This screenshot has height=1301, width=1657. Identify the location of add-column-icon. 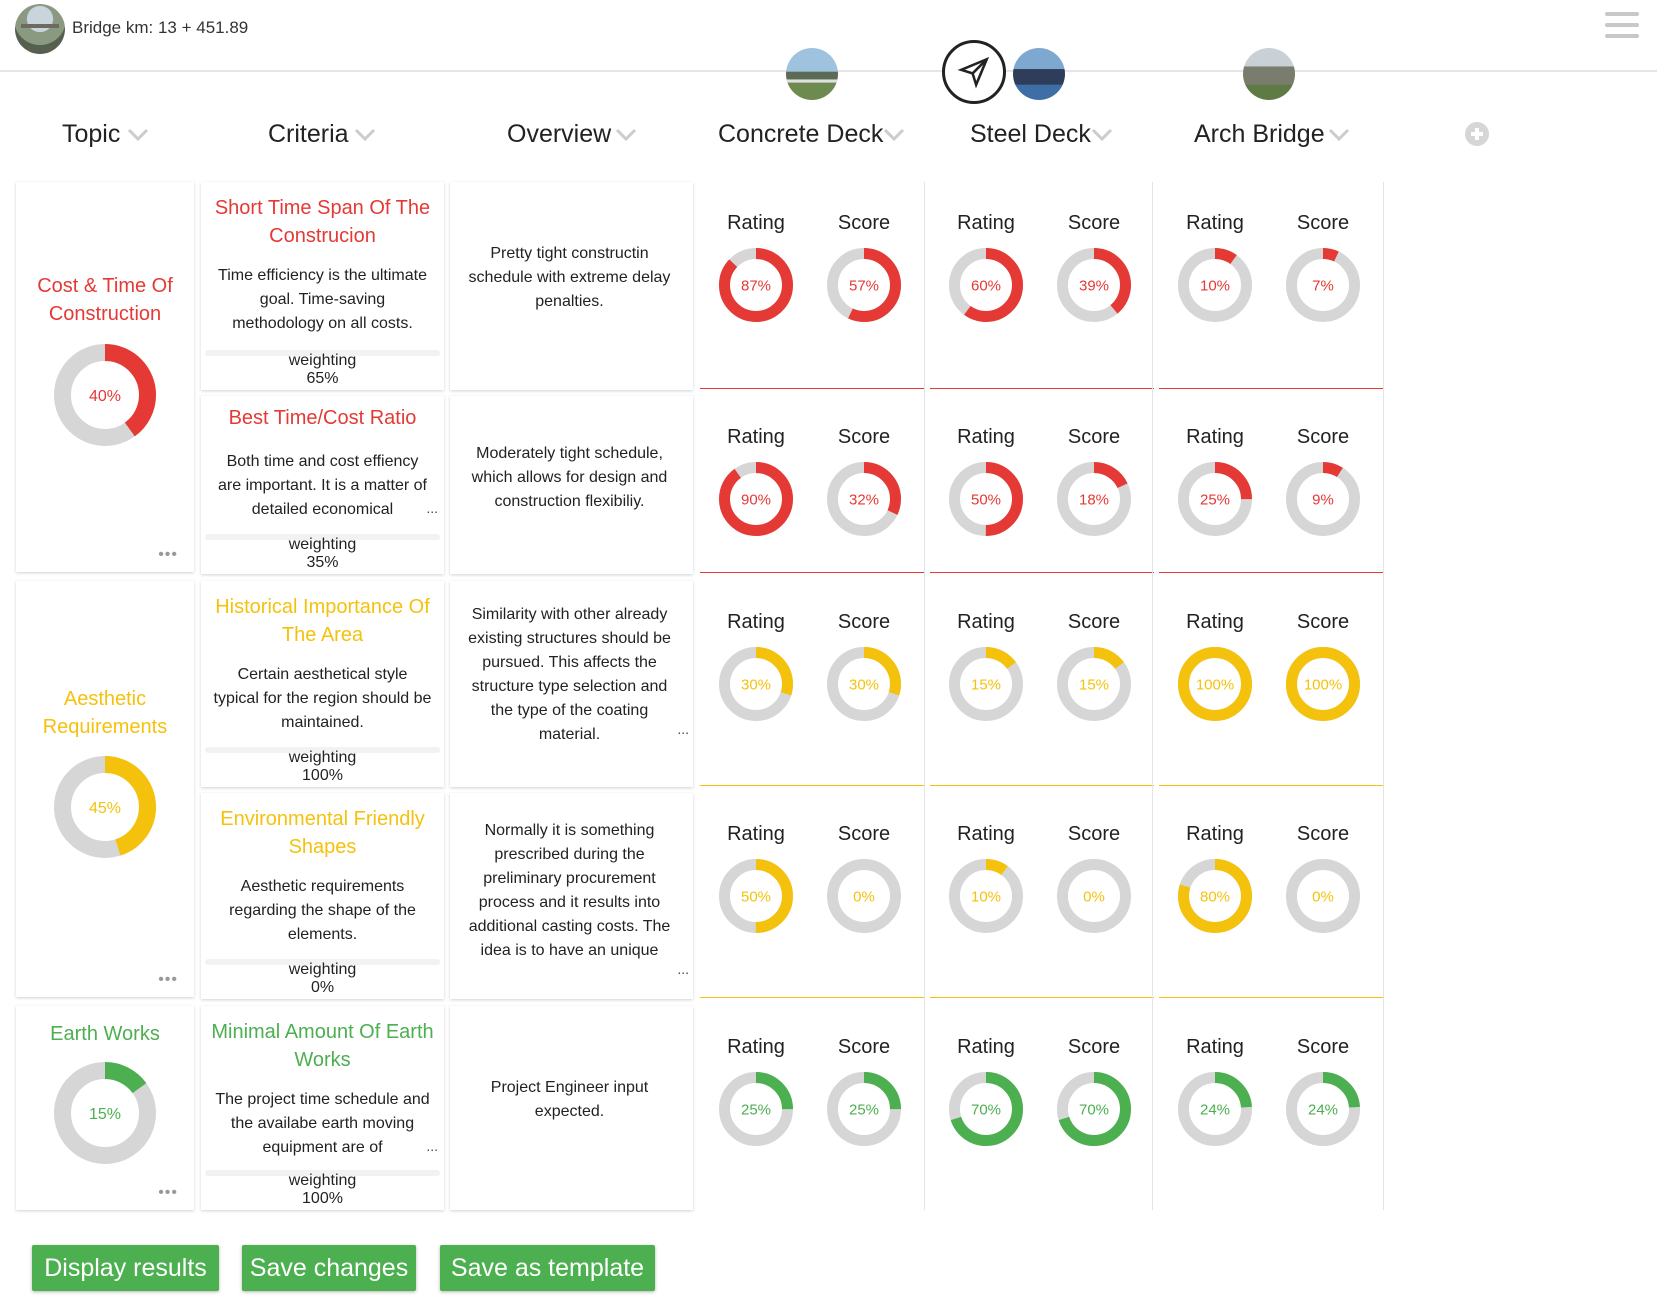
(1477, 134).